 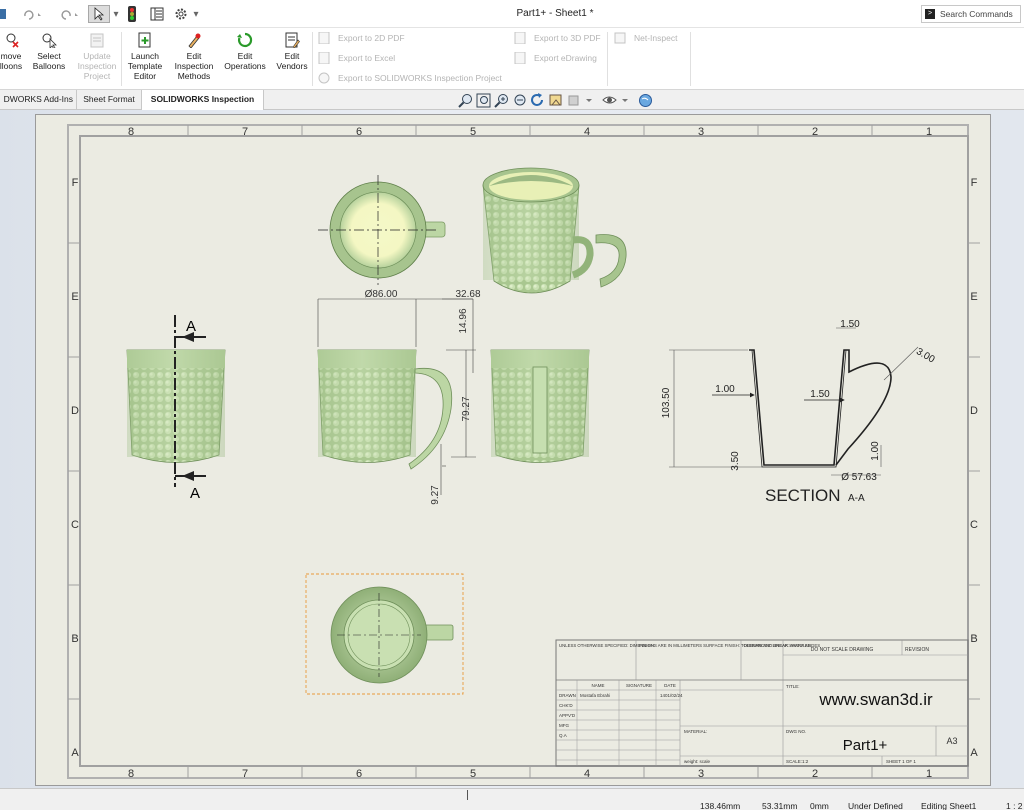 I want to click on display-style-icon, so click(x=573, y=100).